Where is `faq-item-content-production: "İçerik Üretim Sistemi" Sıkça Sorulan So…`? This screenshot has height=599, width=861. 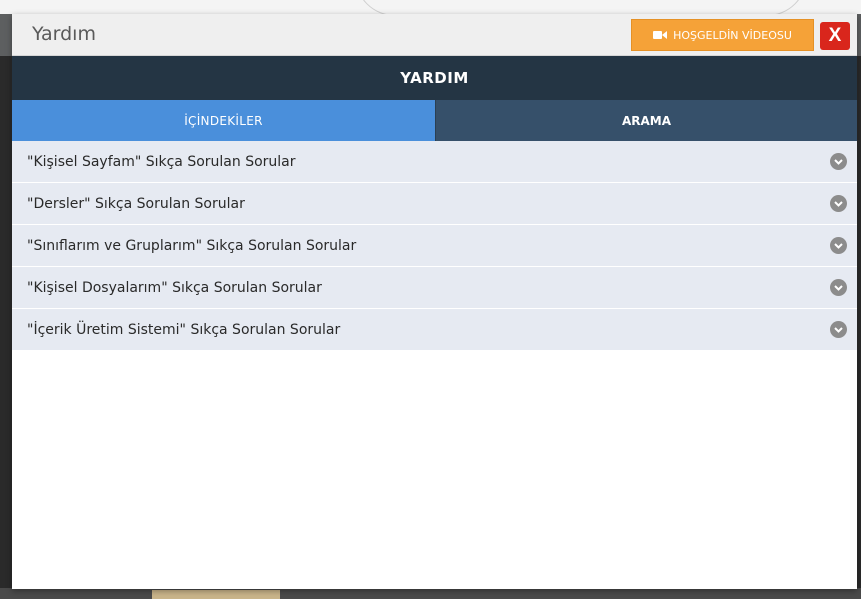
faq-item-content-production: "İçerik Üretim Sistemi" Sıkça Sorulan So… is located at coordinates (434, 330).